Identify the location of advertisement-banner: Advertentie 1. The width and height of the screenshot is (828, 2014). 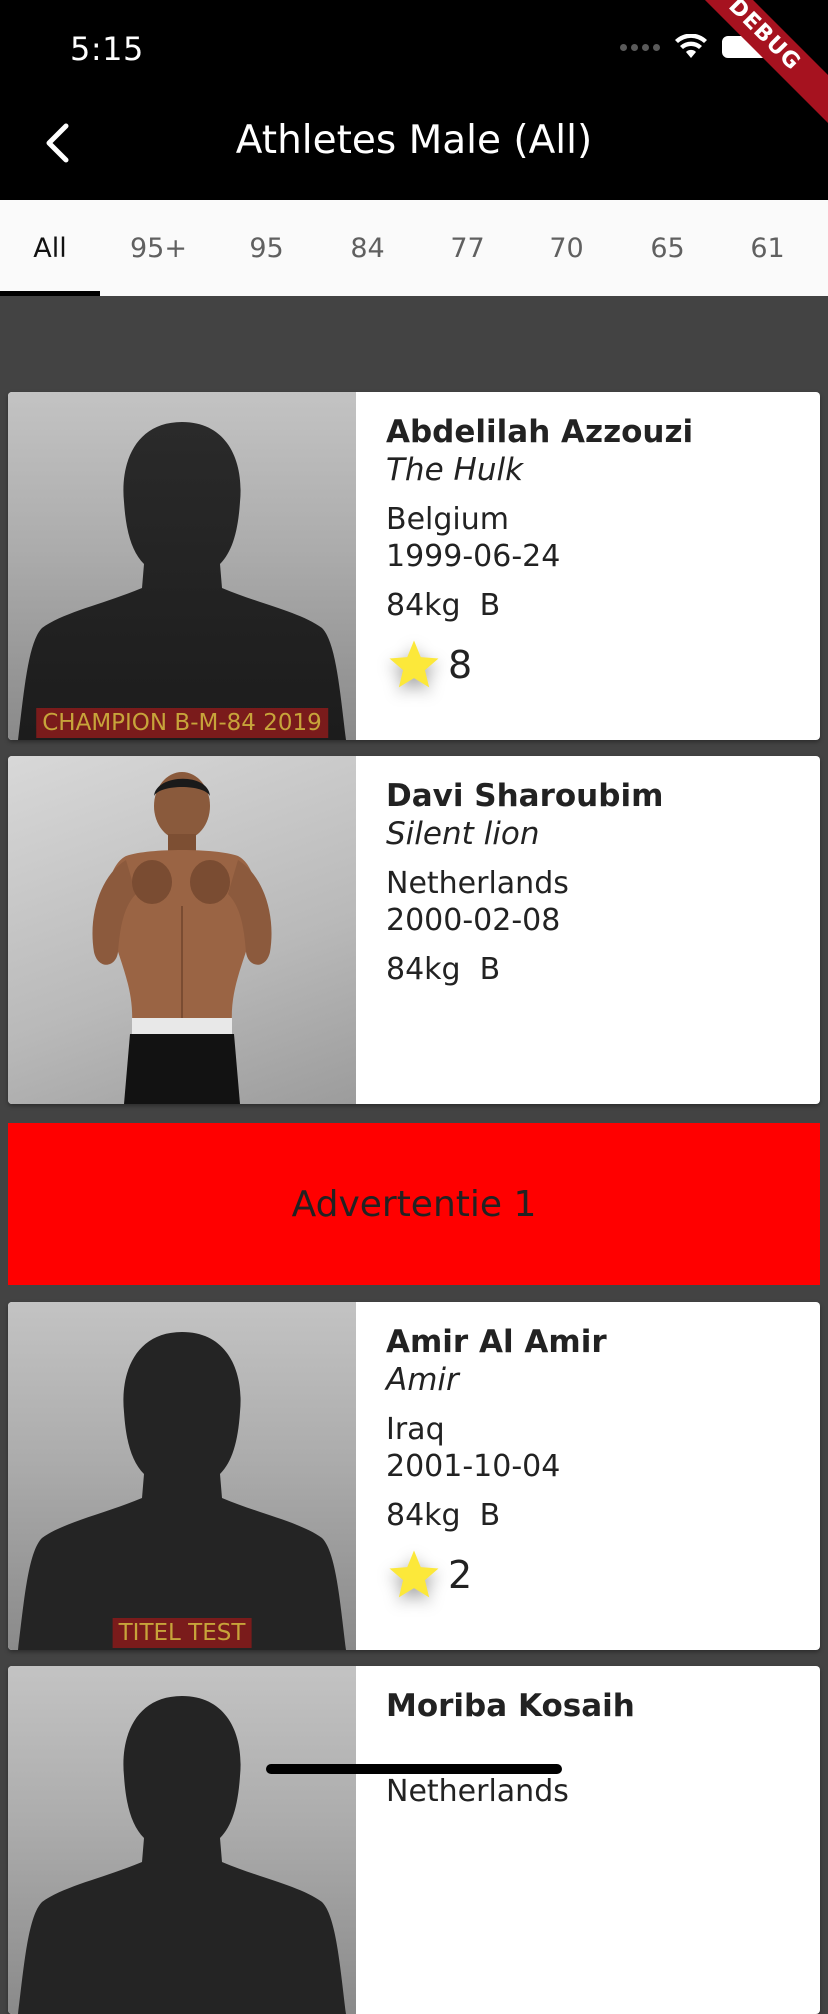
(414, 1204).